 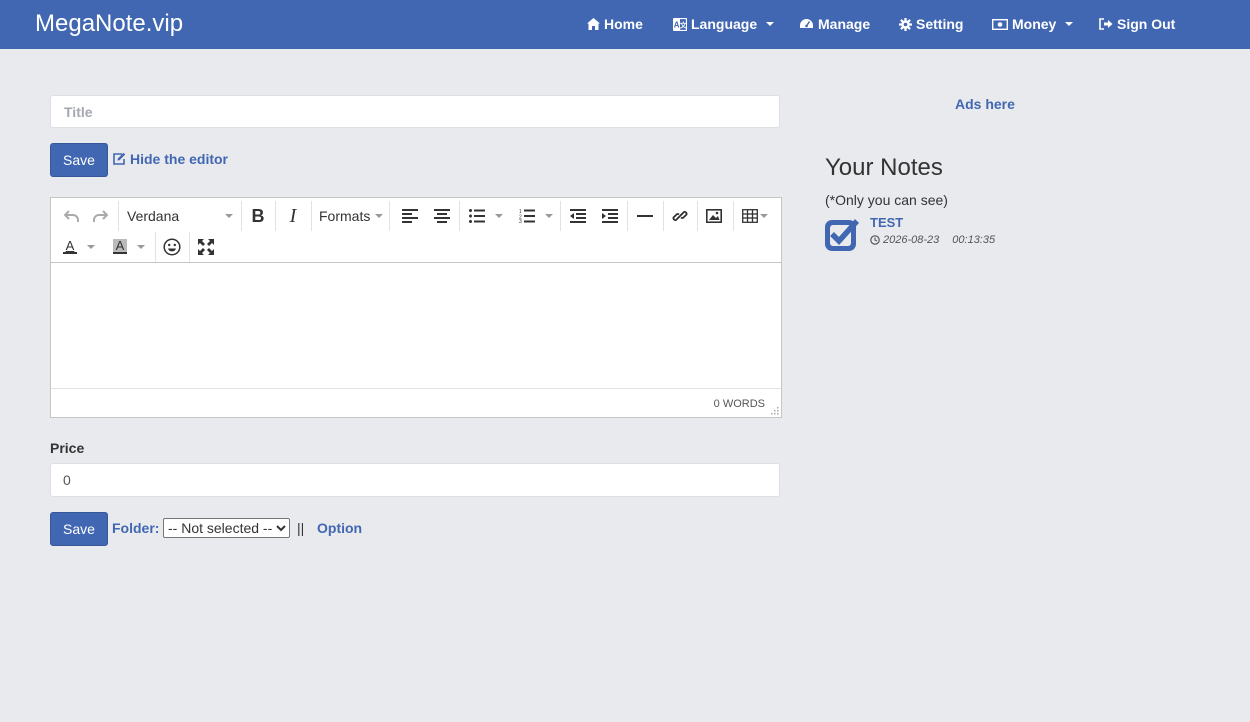 I want to click on undo-icon, so click(x=71, y=216).